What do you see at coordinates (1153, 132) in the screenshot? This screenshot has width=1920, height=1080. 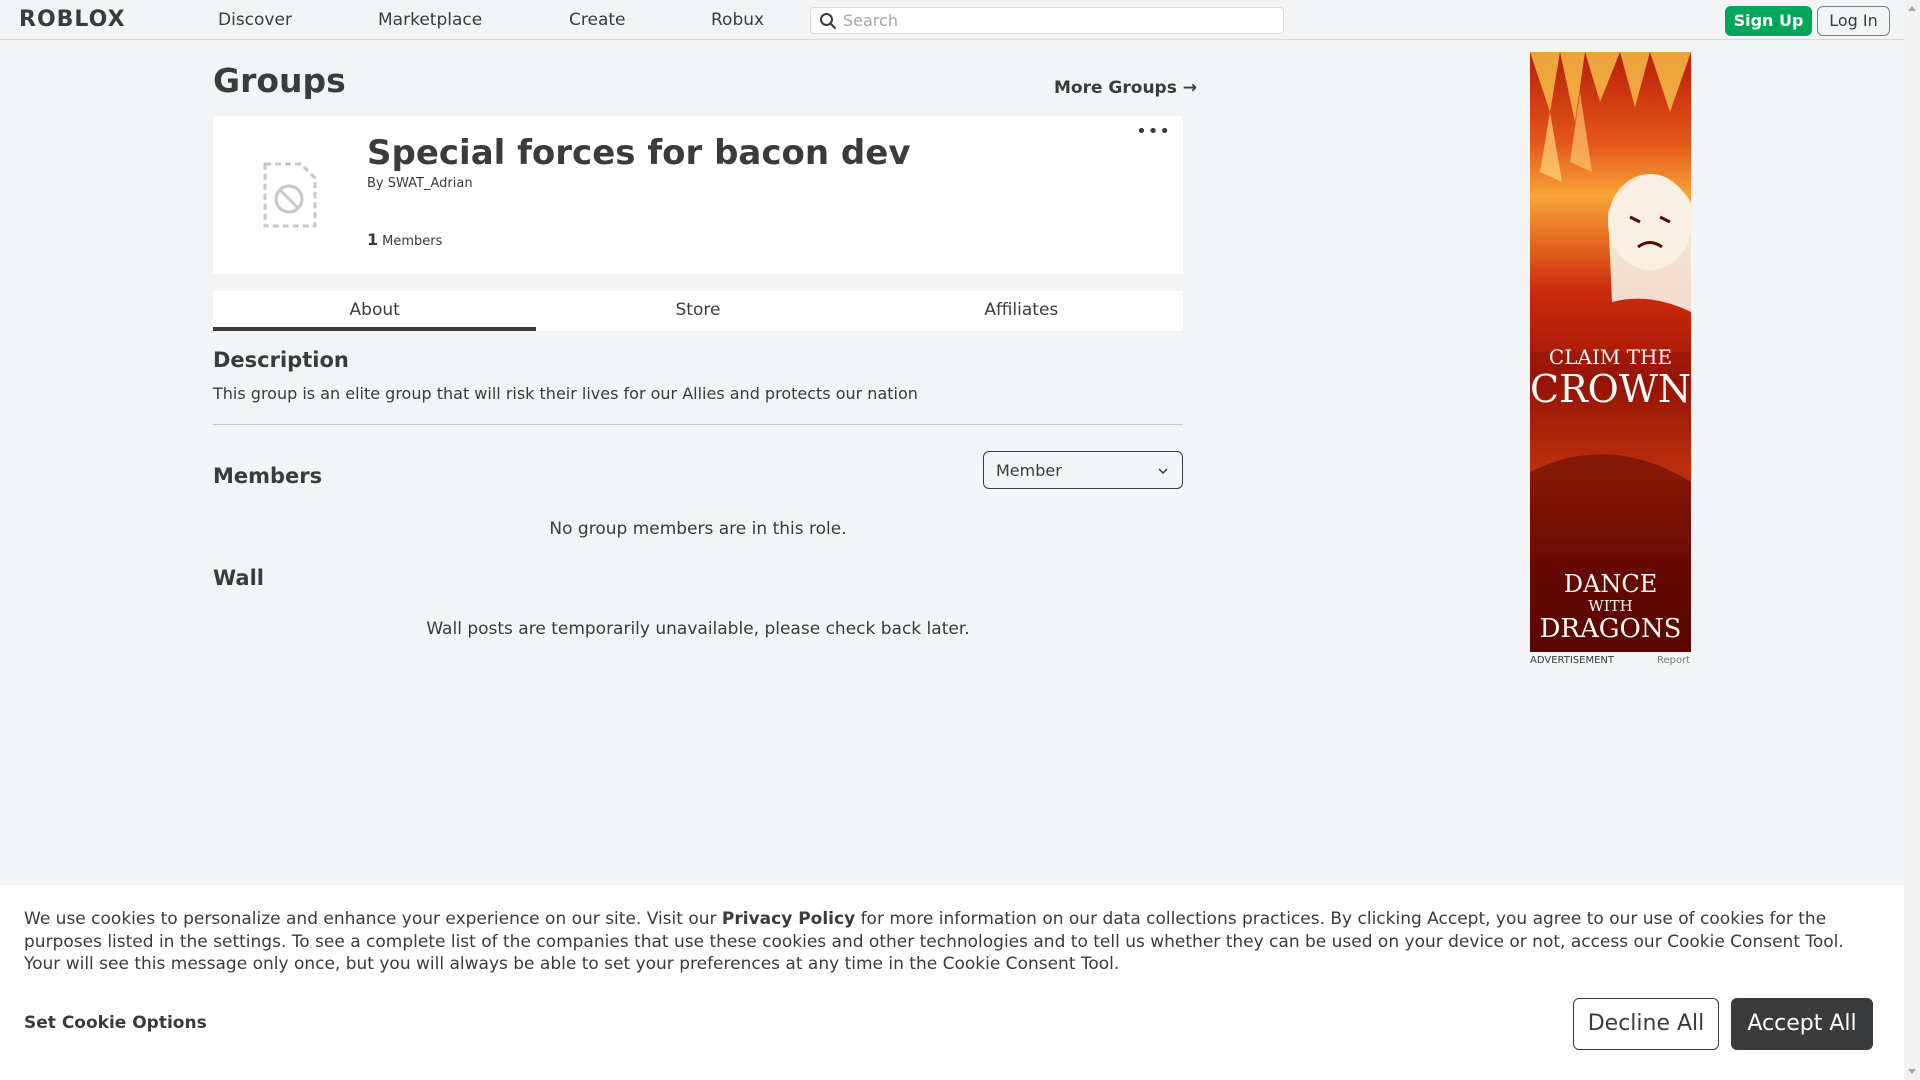 I see `more-options-icon: •••` at bounding box center [1153, 132].